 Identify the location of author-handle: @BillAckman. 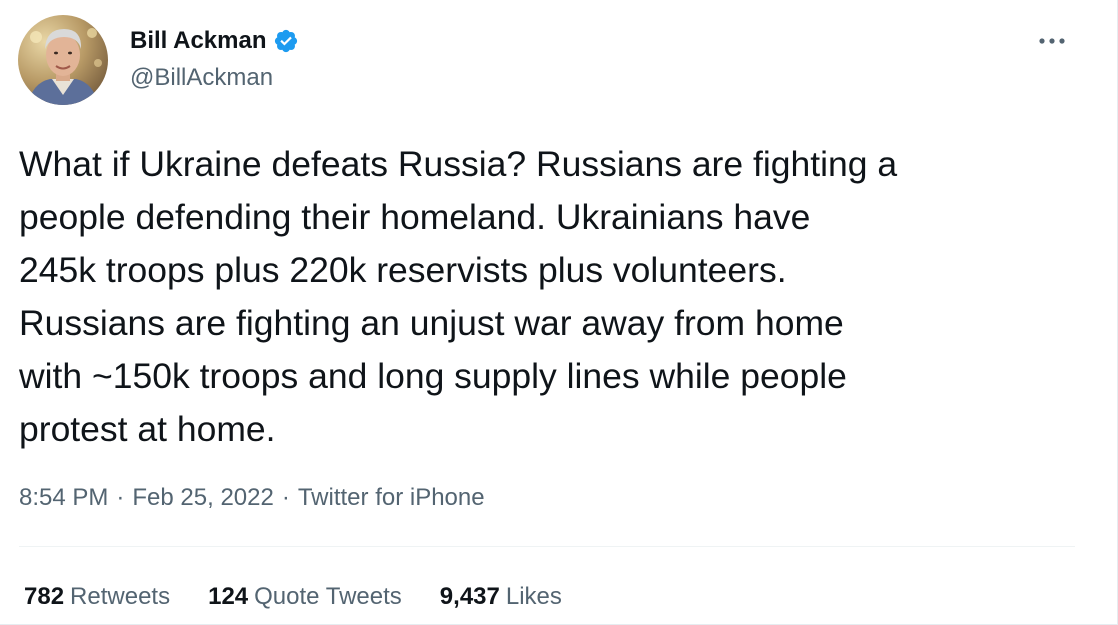
(201, 78).